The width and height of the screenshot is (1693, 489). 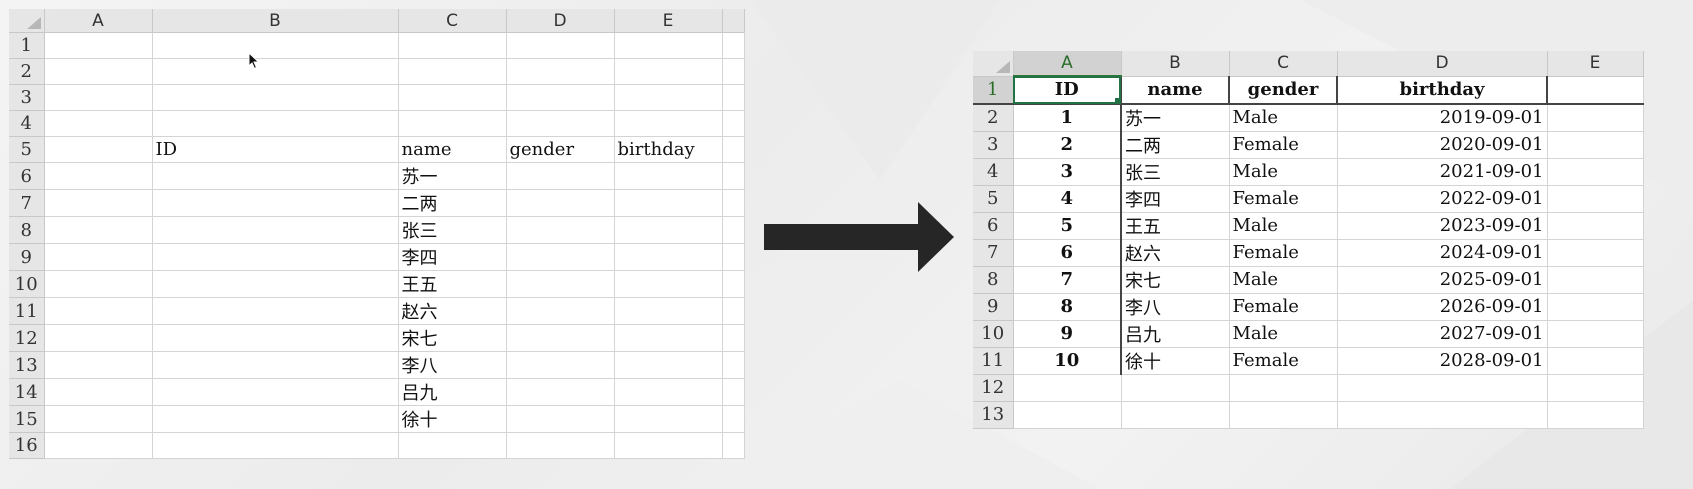 I want to click on row-header-14: 14, so click(x=27, y=392).